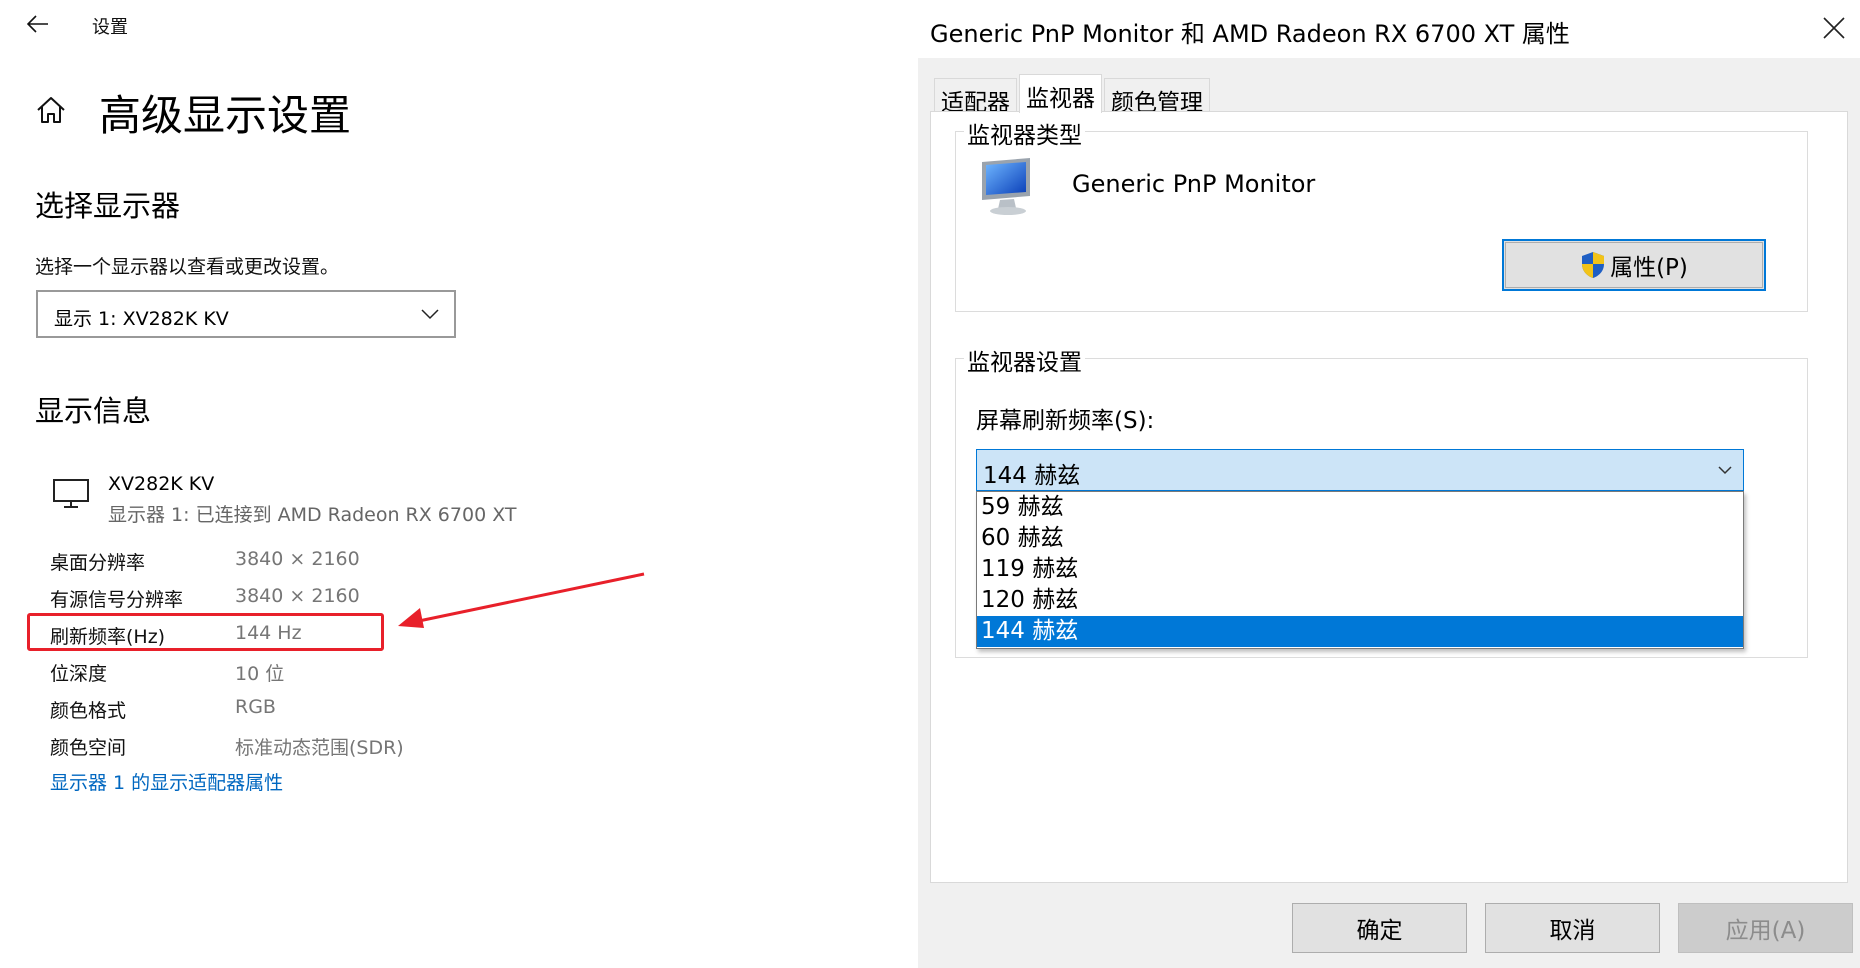 This screenshot has width=1860, height=968. What do you see at coordinates (108, 206) in the screenshot?
I see `choose-display-heading: 选择显示器` at bounding box center [108, 206].